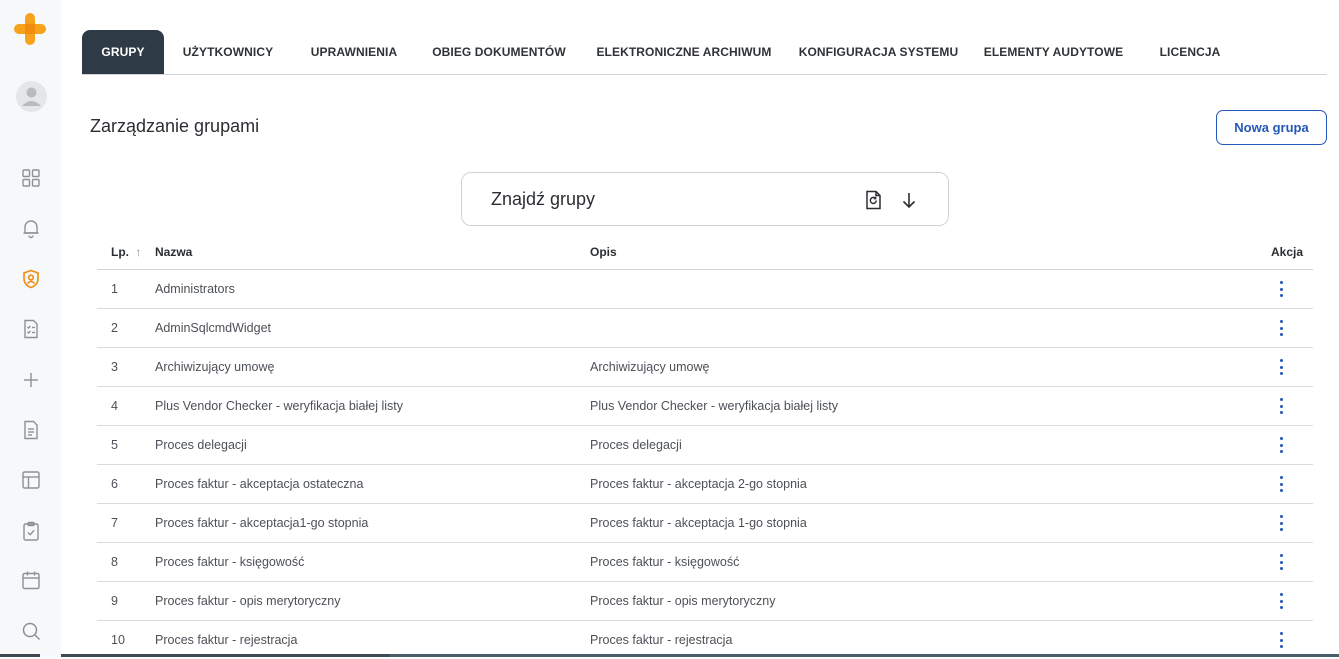 Image resolution: width=1339 pixels, height=659 pixels. I want to click on table-row: 1 Administrators, so click(705, 289).